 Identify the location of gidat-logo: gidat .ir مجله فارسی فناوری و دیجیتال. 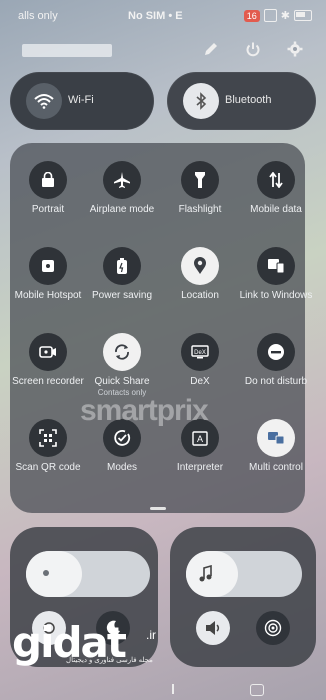
(84, 642).